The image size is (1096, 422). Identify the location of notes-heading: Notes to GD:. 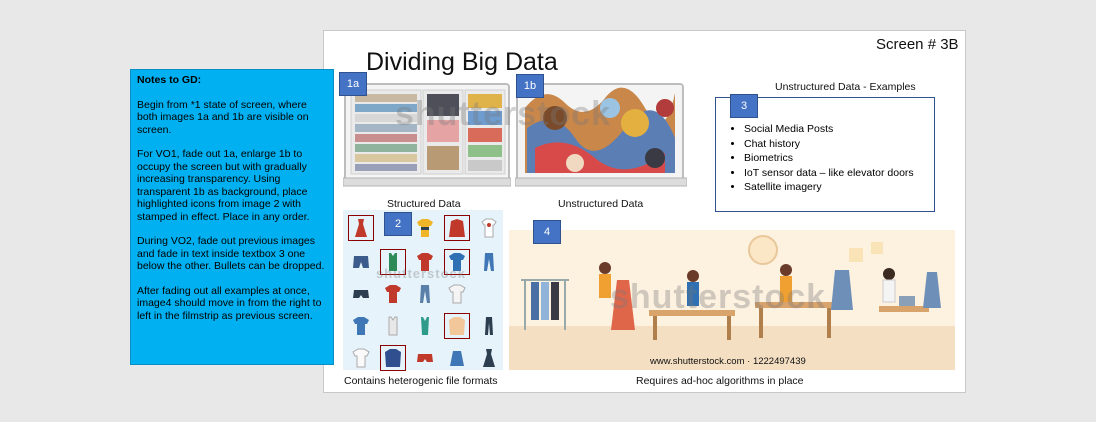
(169, 80).